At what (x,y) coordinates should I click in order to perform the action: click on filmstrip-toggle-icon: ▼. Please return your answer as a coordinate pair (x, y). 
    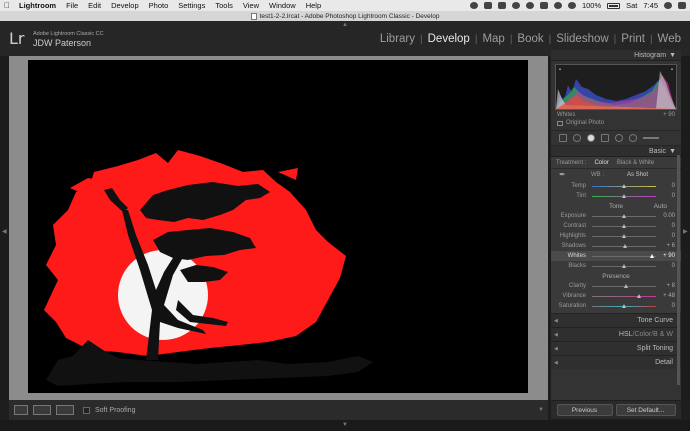
    Looking at the image, I should click on (345, 425).